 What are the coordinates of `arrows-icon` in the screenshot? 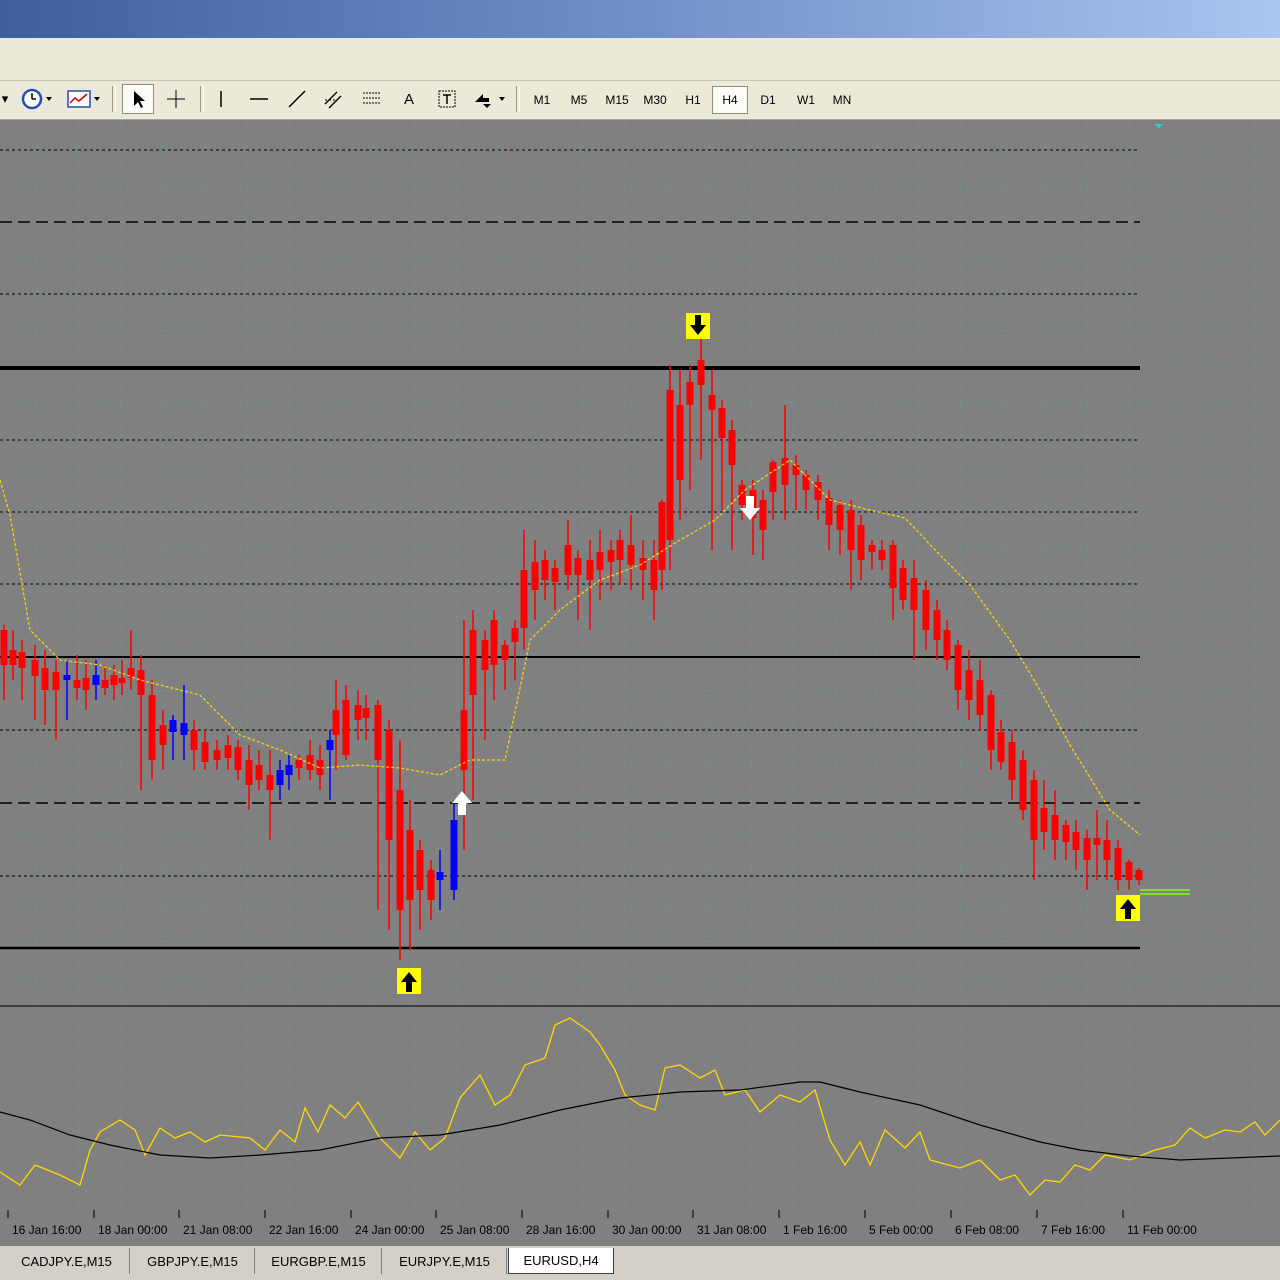 It's located at (490, 99).